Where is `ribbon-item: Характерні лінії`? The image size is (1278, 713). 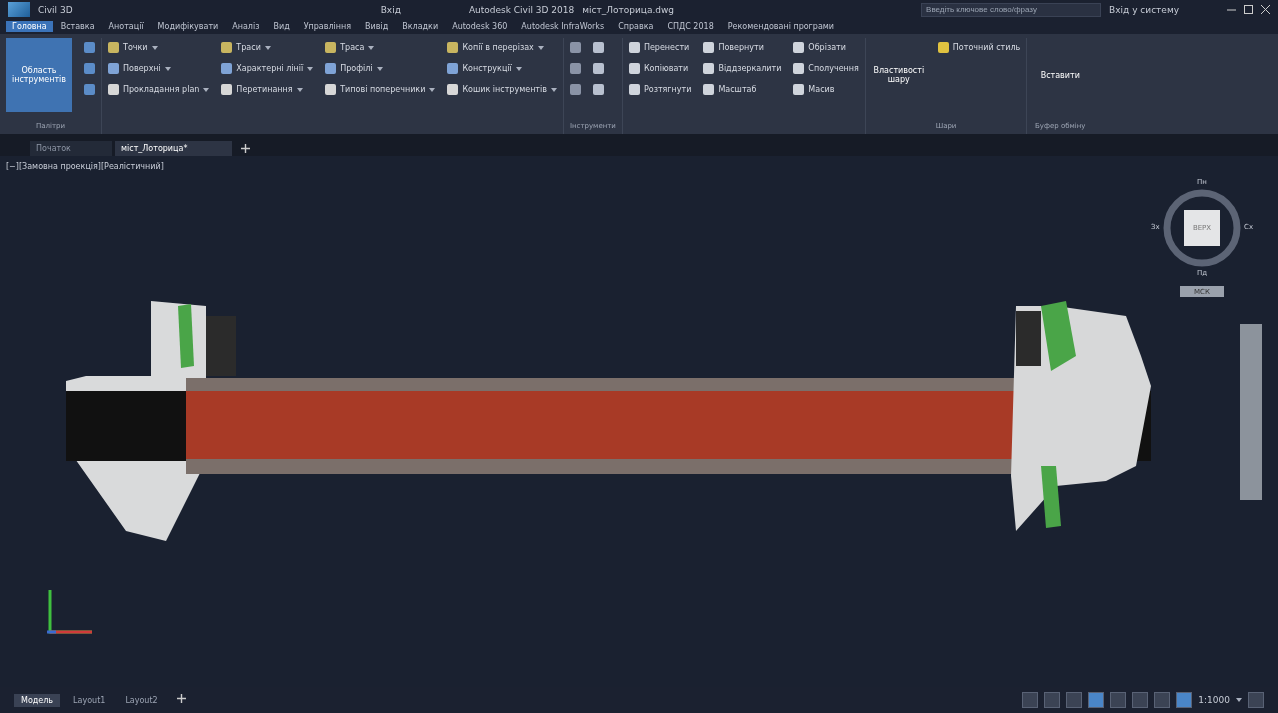 ribbon-item: Характерні лінії is located at coordinates (270, 68).